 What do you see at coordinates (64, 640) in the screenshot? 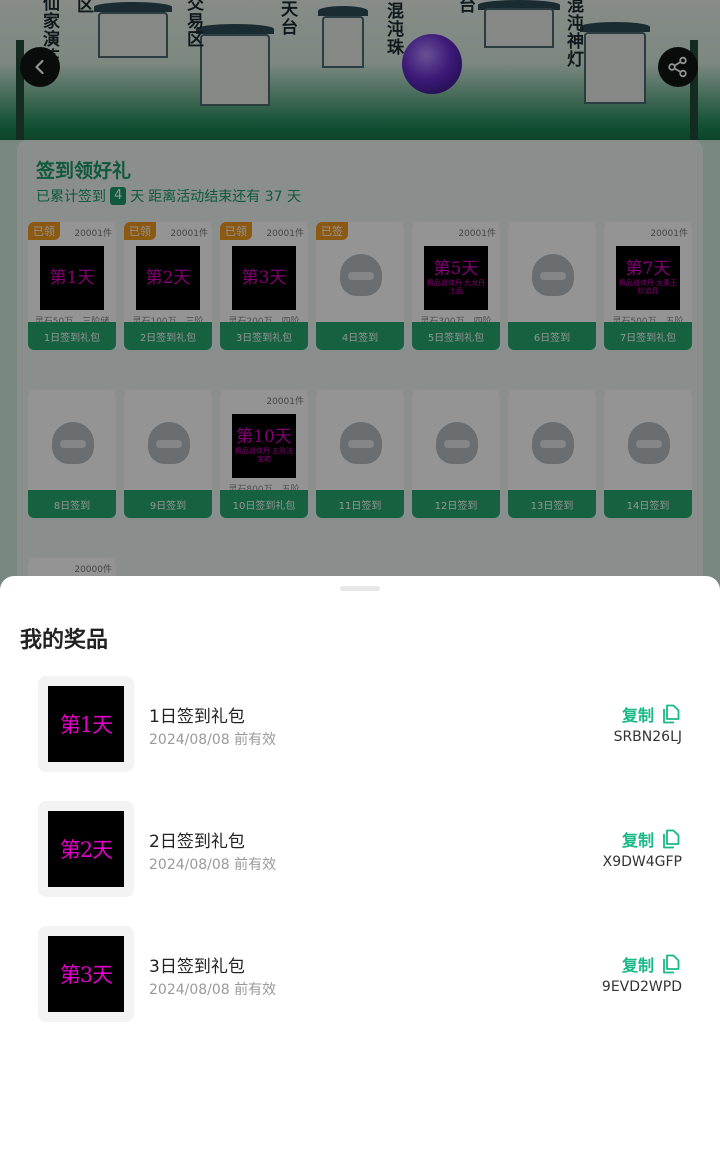
I see `sheet-title: 我的奖品` at bounding box center [64, 640].